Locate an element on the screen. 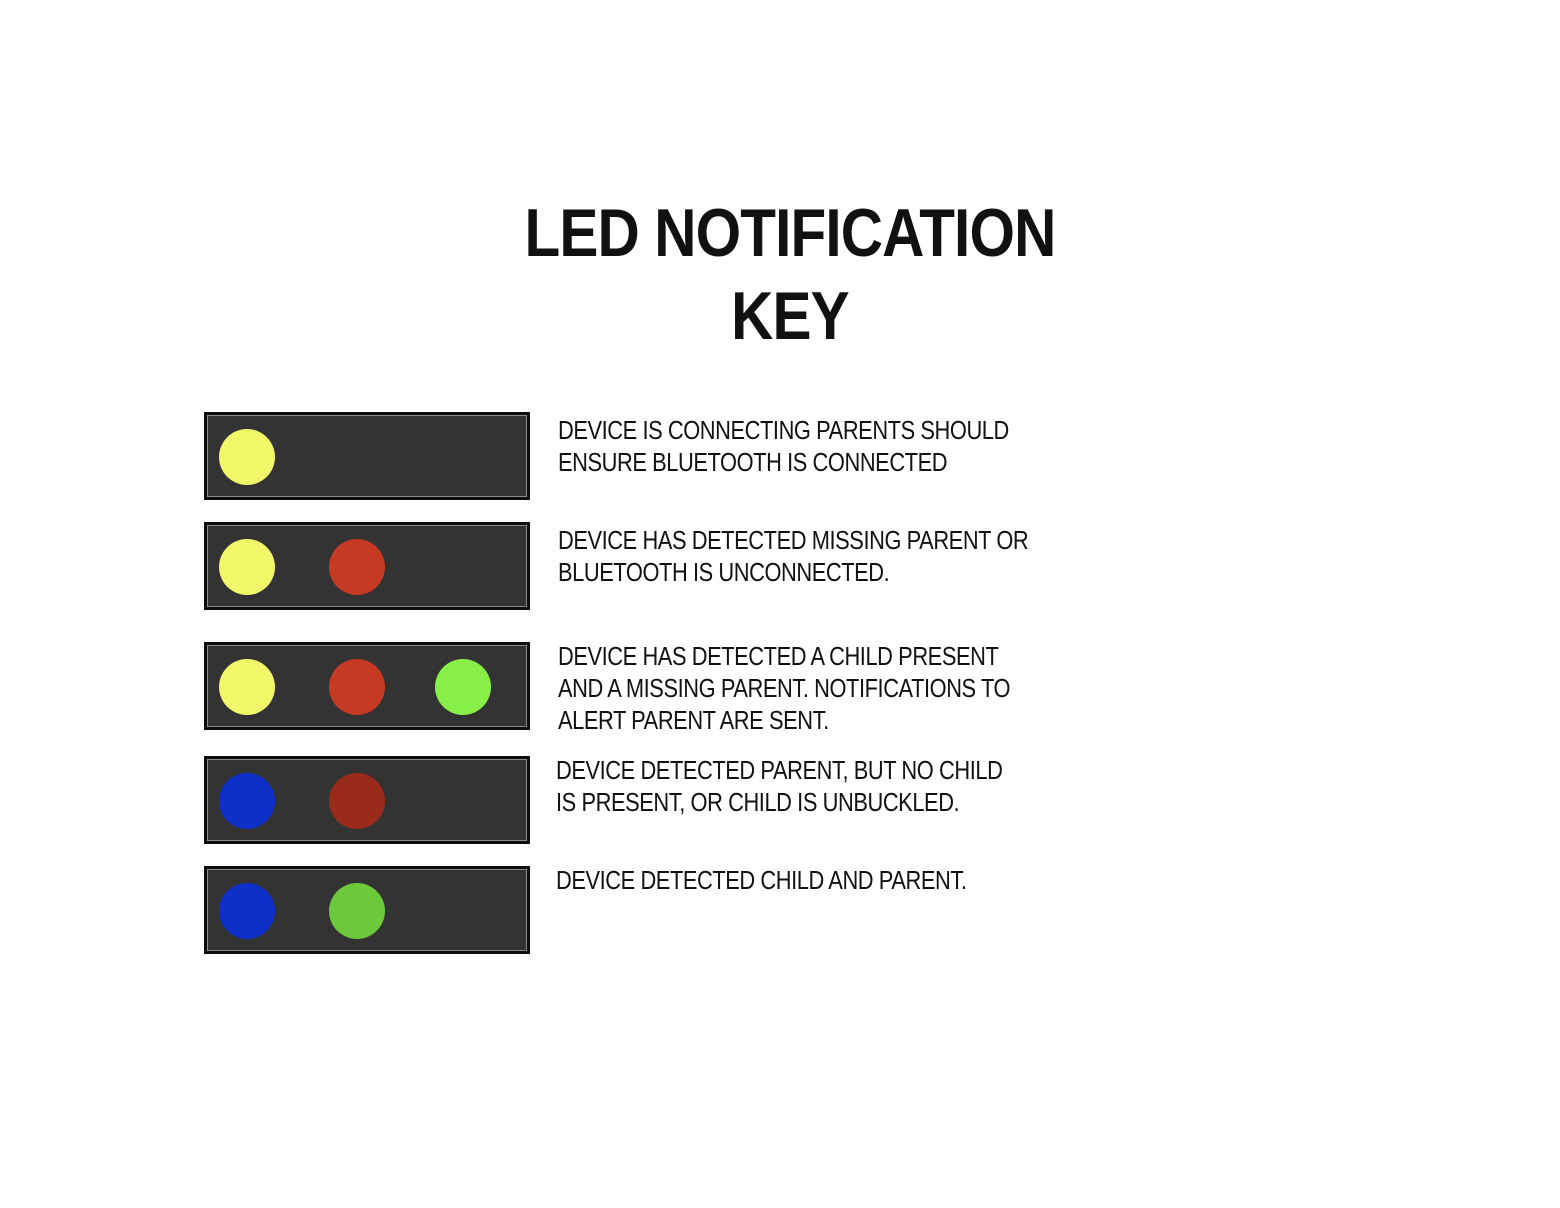 This screenshot has height=1208, width=1560. green-led-indicator is located at coordinates (357, 911).